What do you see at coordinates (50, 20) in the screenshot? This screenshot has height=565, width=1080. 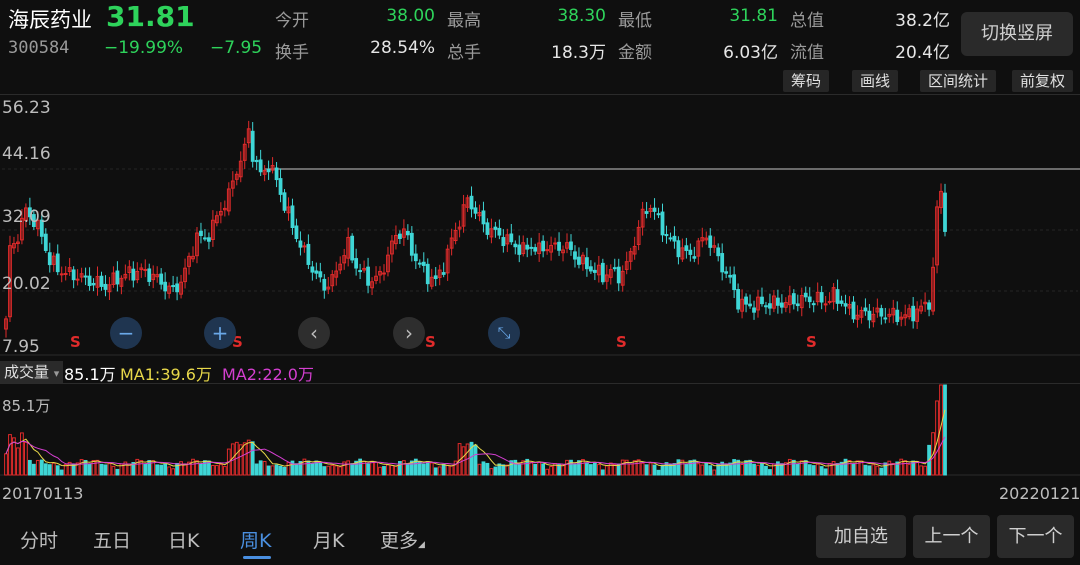 I see `stock-name: 海辰药业` at bounding box center [50, 20].